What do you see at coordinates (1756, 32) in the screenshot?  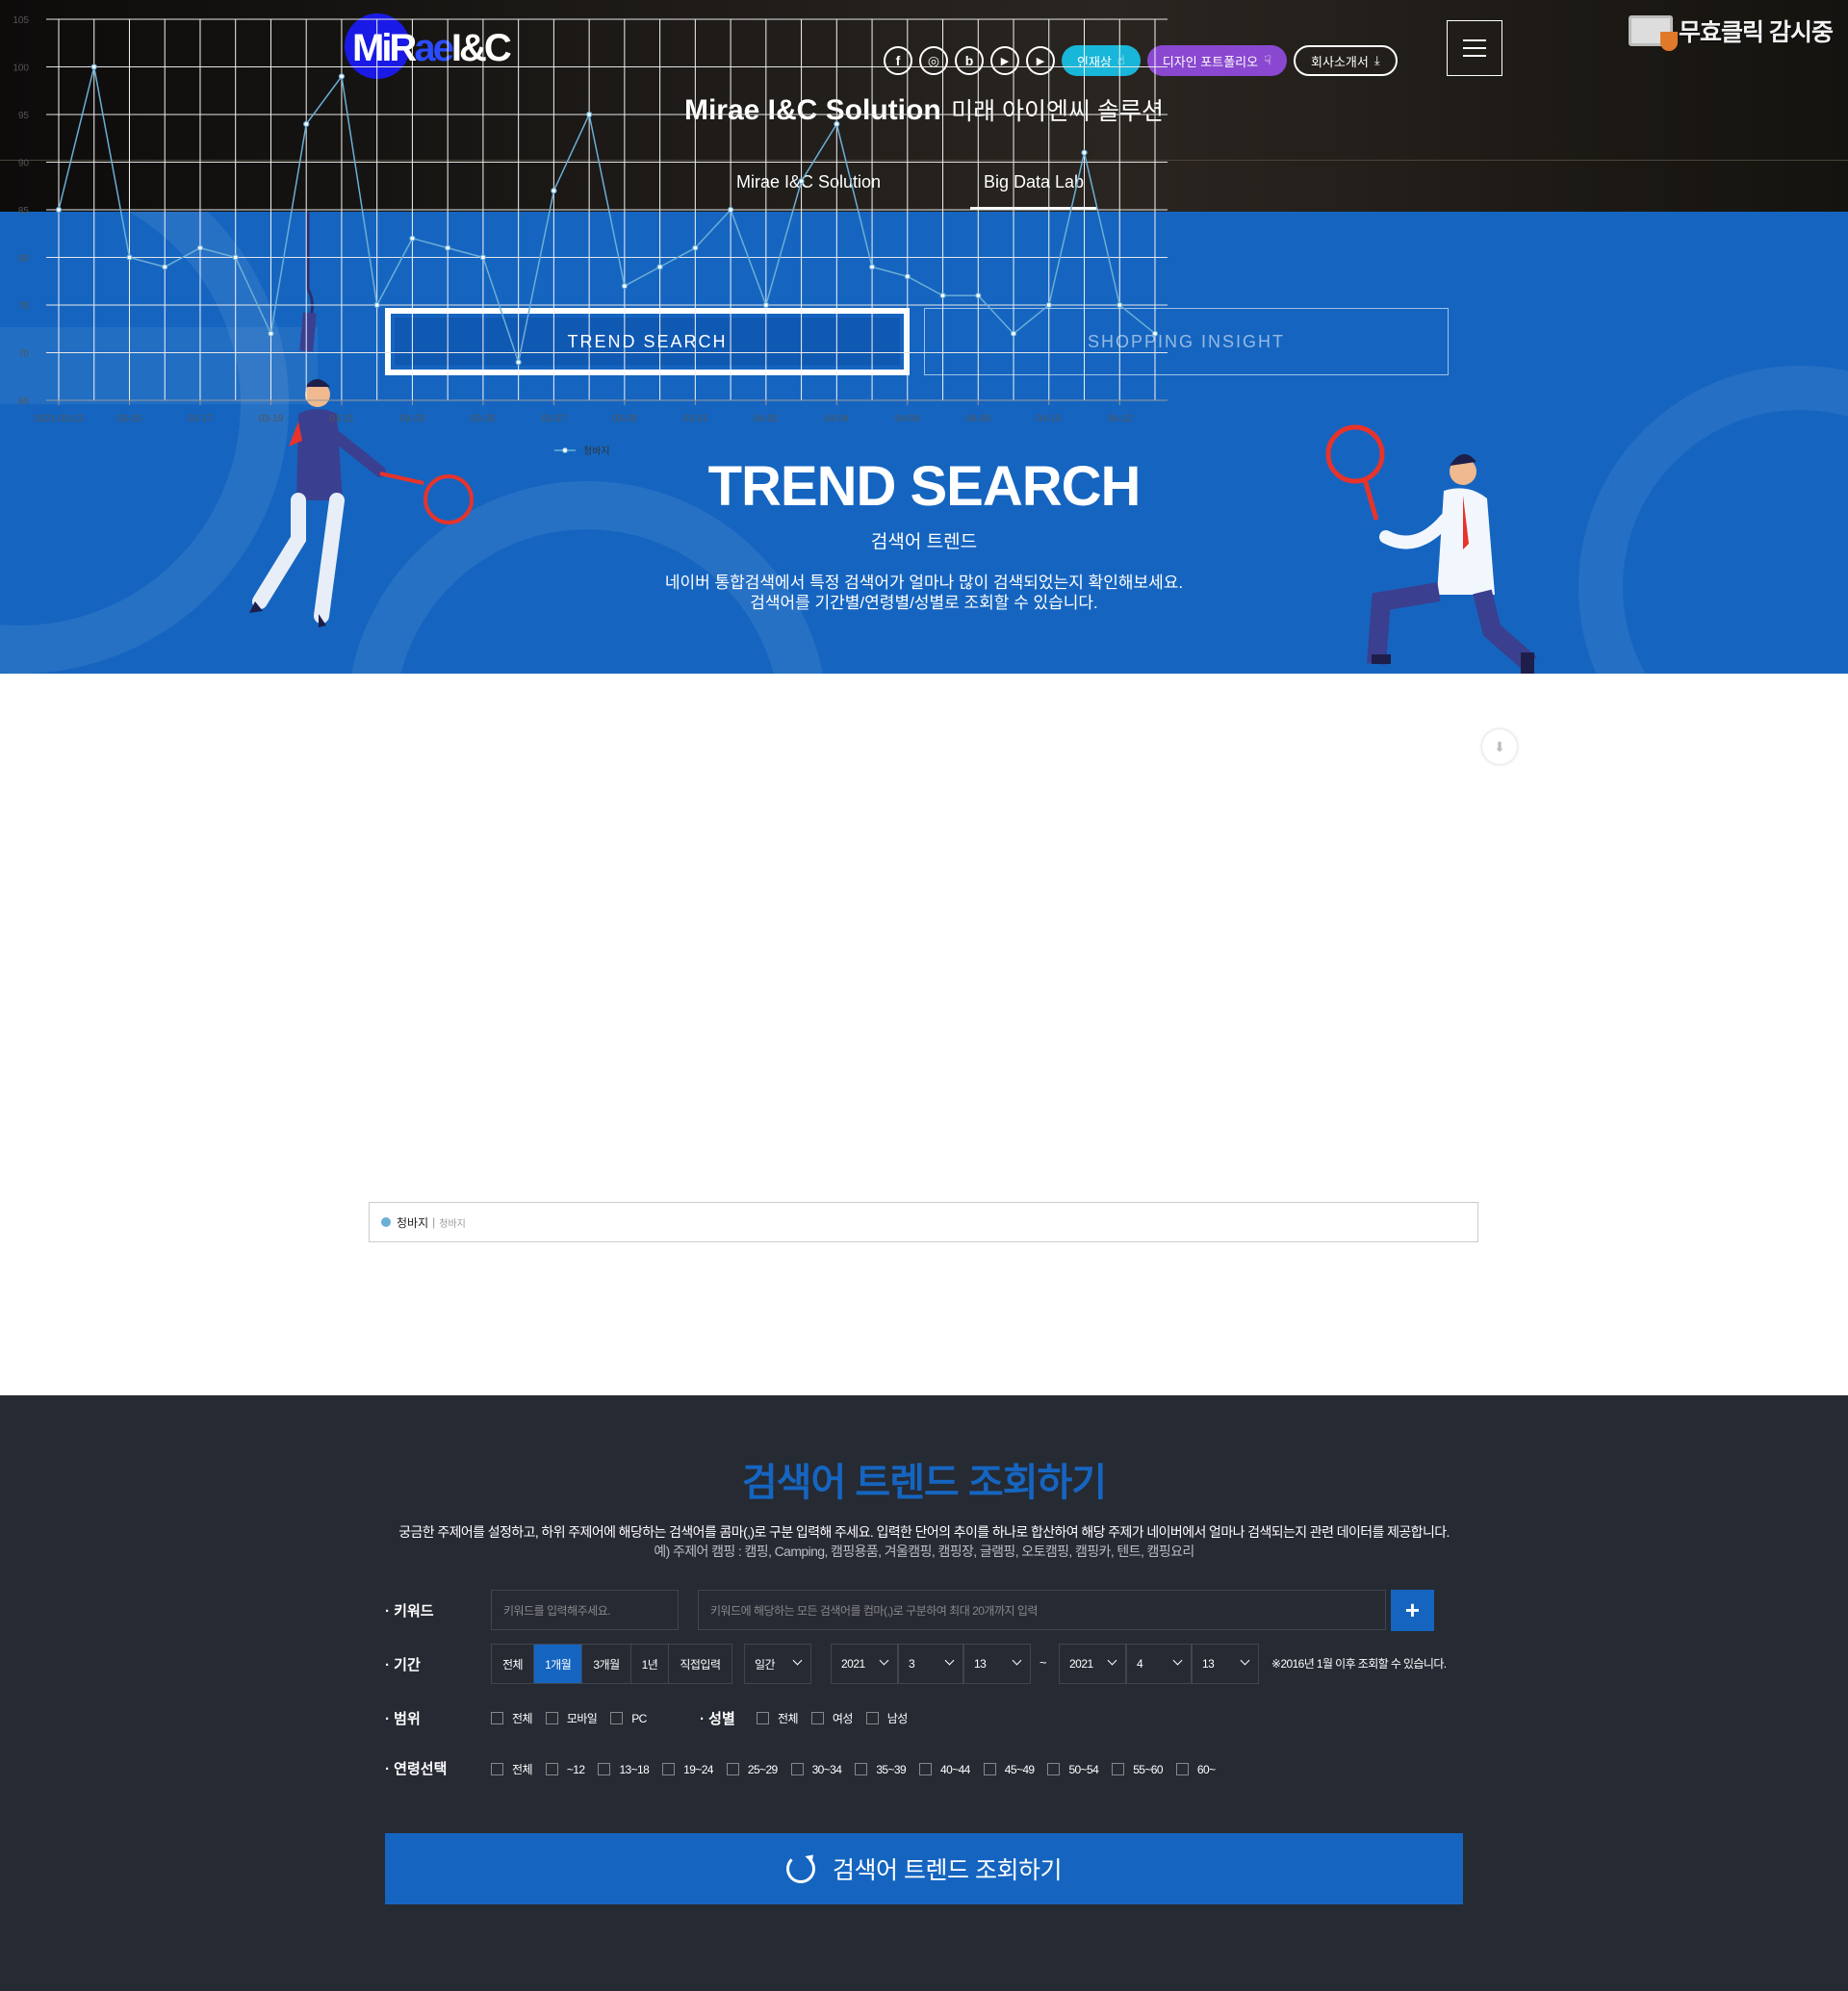 I see `monitor-text: 무효클릭 감시중` at bounding box center [1756, 32].